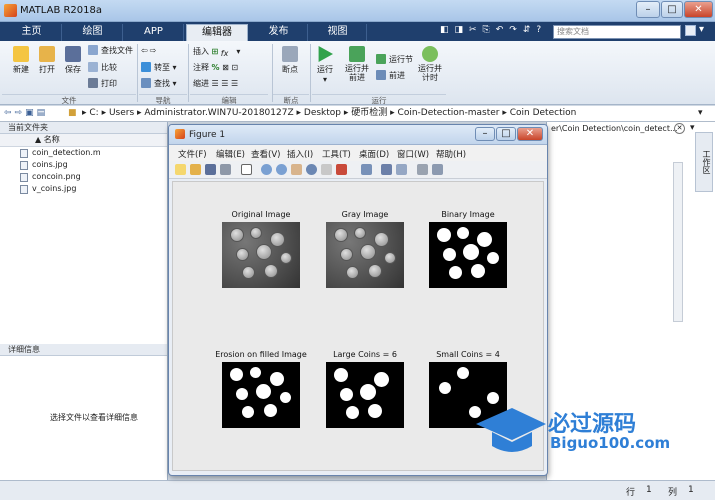  Describe the element at coordinates (336, 154) in the screenshot. I see `menu-tools: 工具(T)` at that location.